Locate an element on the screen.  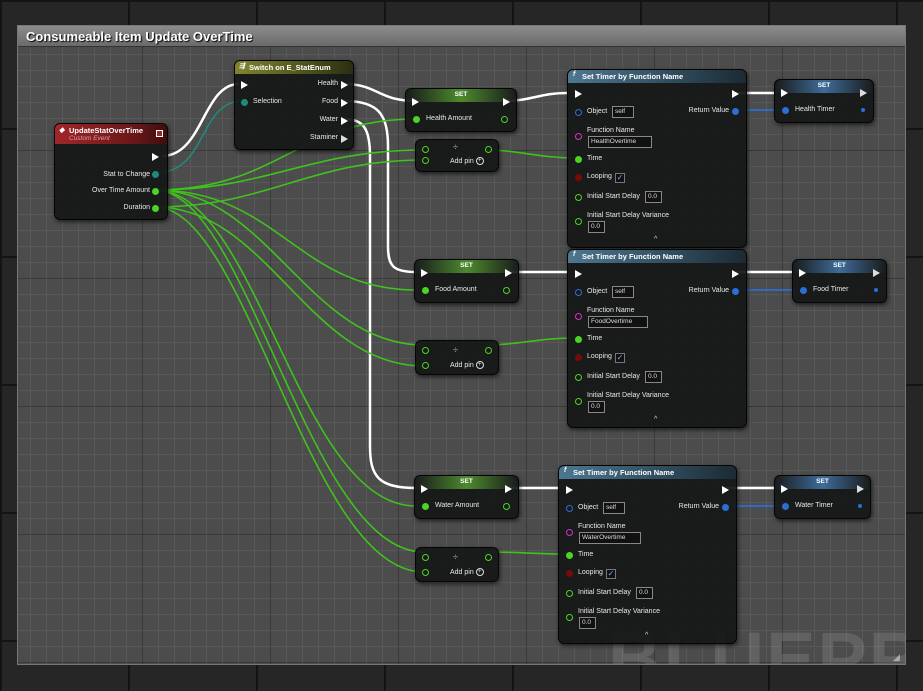
food-exec-pin is located at coordinates (344, 103).